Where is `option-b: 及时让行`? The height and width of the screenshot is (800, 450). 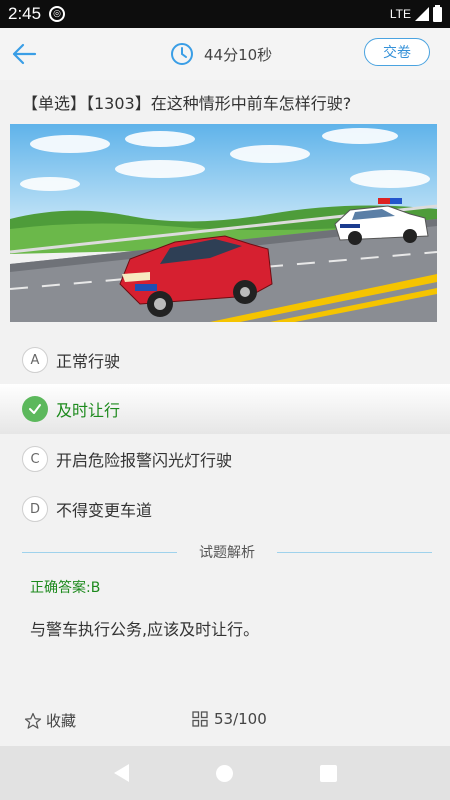 option-b: 及时让行 is located at coordinates (225, 409).